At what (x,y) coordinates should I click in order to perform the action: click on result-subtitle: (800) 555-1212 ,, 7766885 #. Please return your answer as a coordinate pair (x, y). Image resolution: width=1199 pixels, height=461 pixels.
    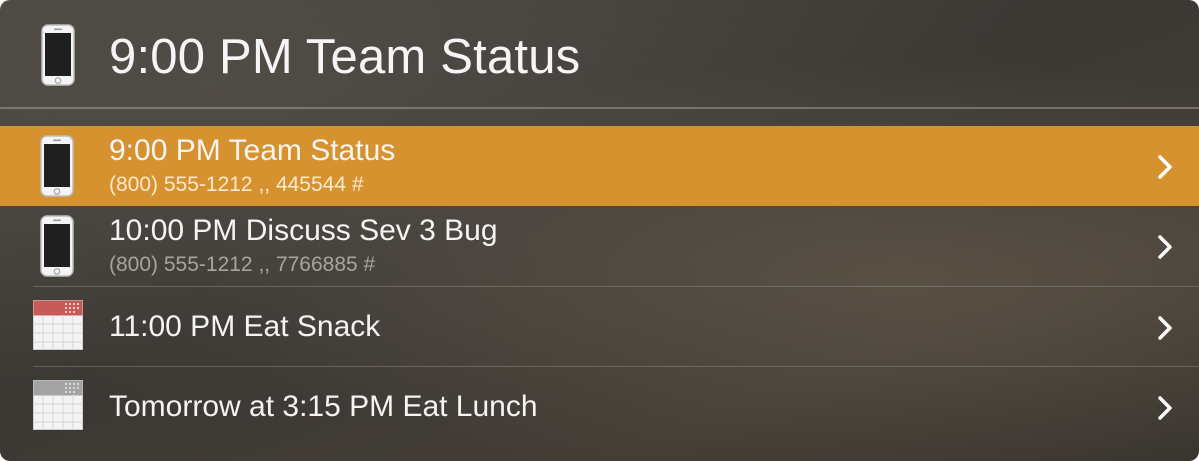
    Looking at the image, I should click on (242, 264).